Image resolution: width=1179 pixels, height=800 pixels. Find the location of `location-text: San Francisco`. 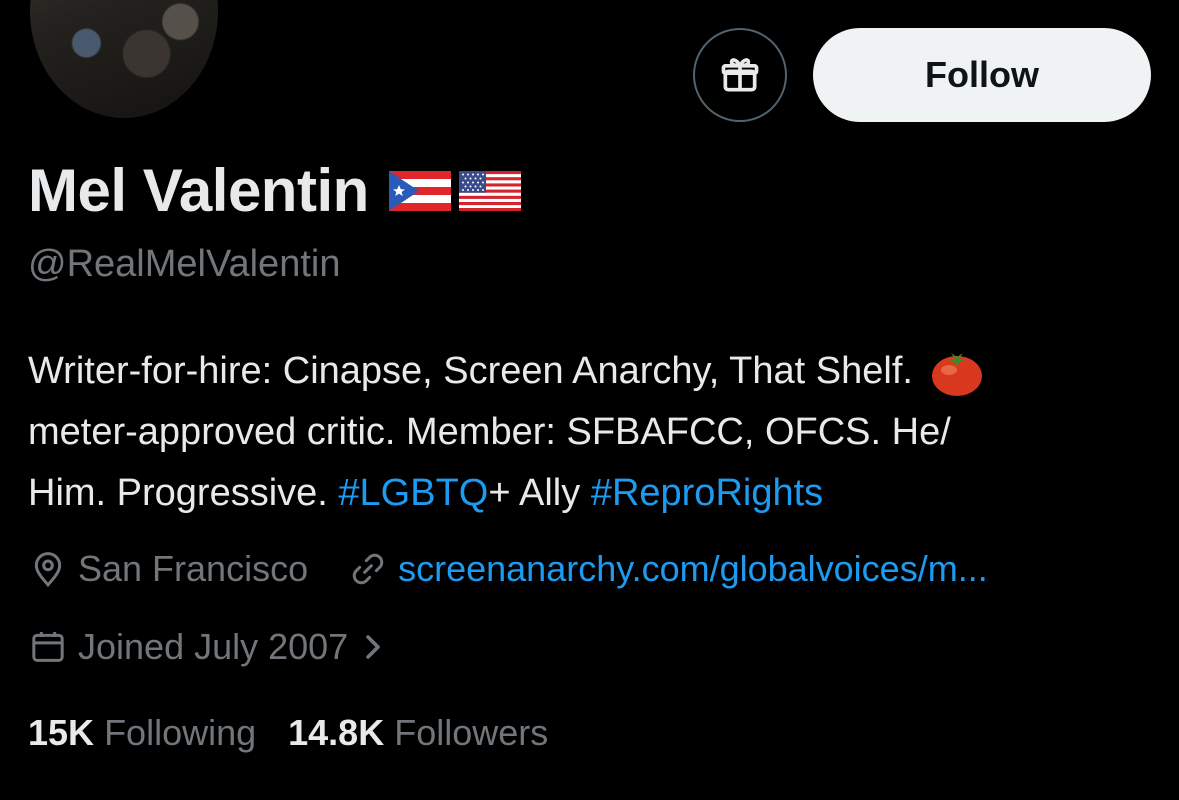

location-text: San Francisco is located at coordinates (193, 568).